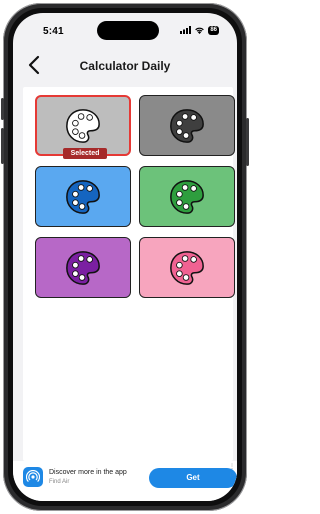 The height and width of the screenshot is (514, 320). Describe the element at coordinates (88, 472) in the screenshot. I see `ad-title: Discover more in the app` at that location.